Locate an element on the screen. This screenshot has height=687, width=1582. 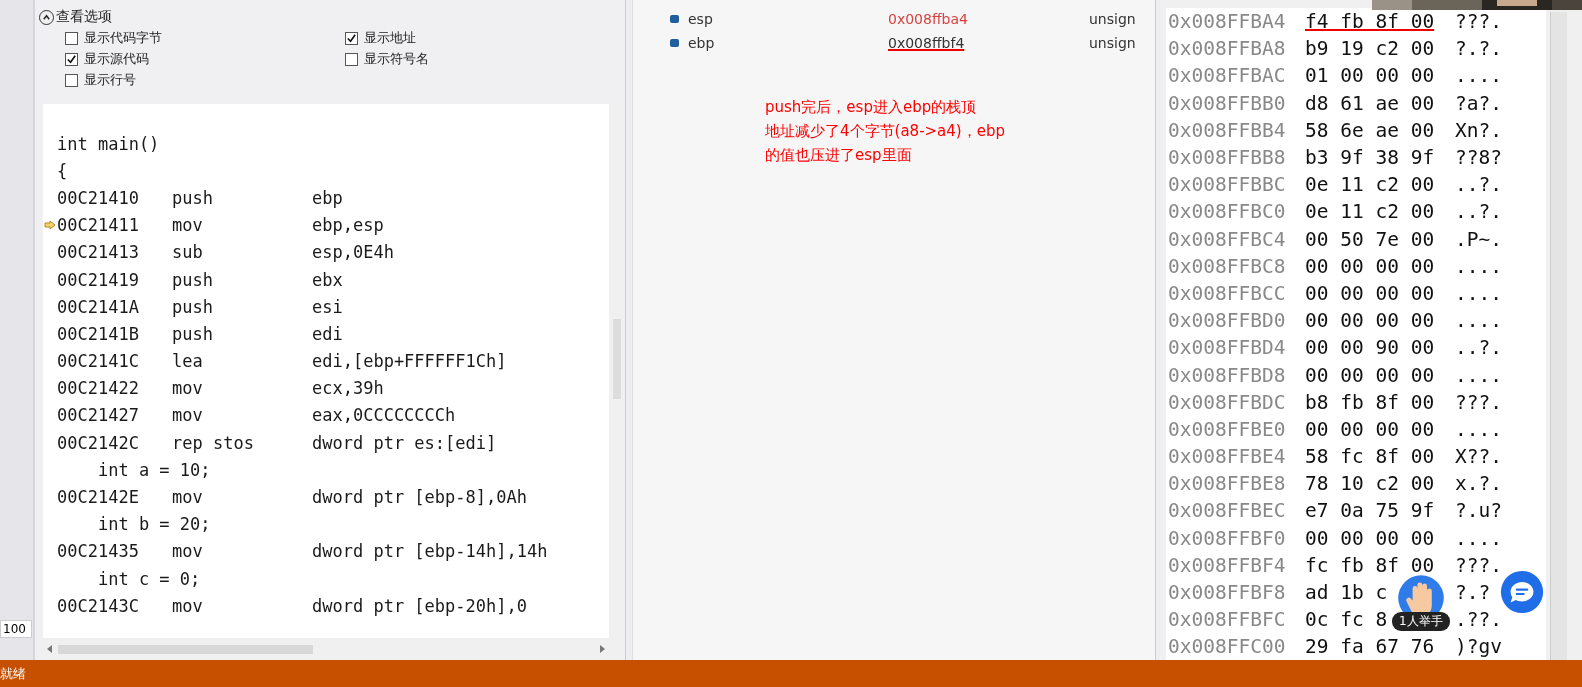
memory-address: 0x008FFBD0 is located at coordinates (1227, 321).